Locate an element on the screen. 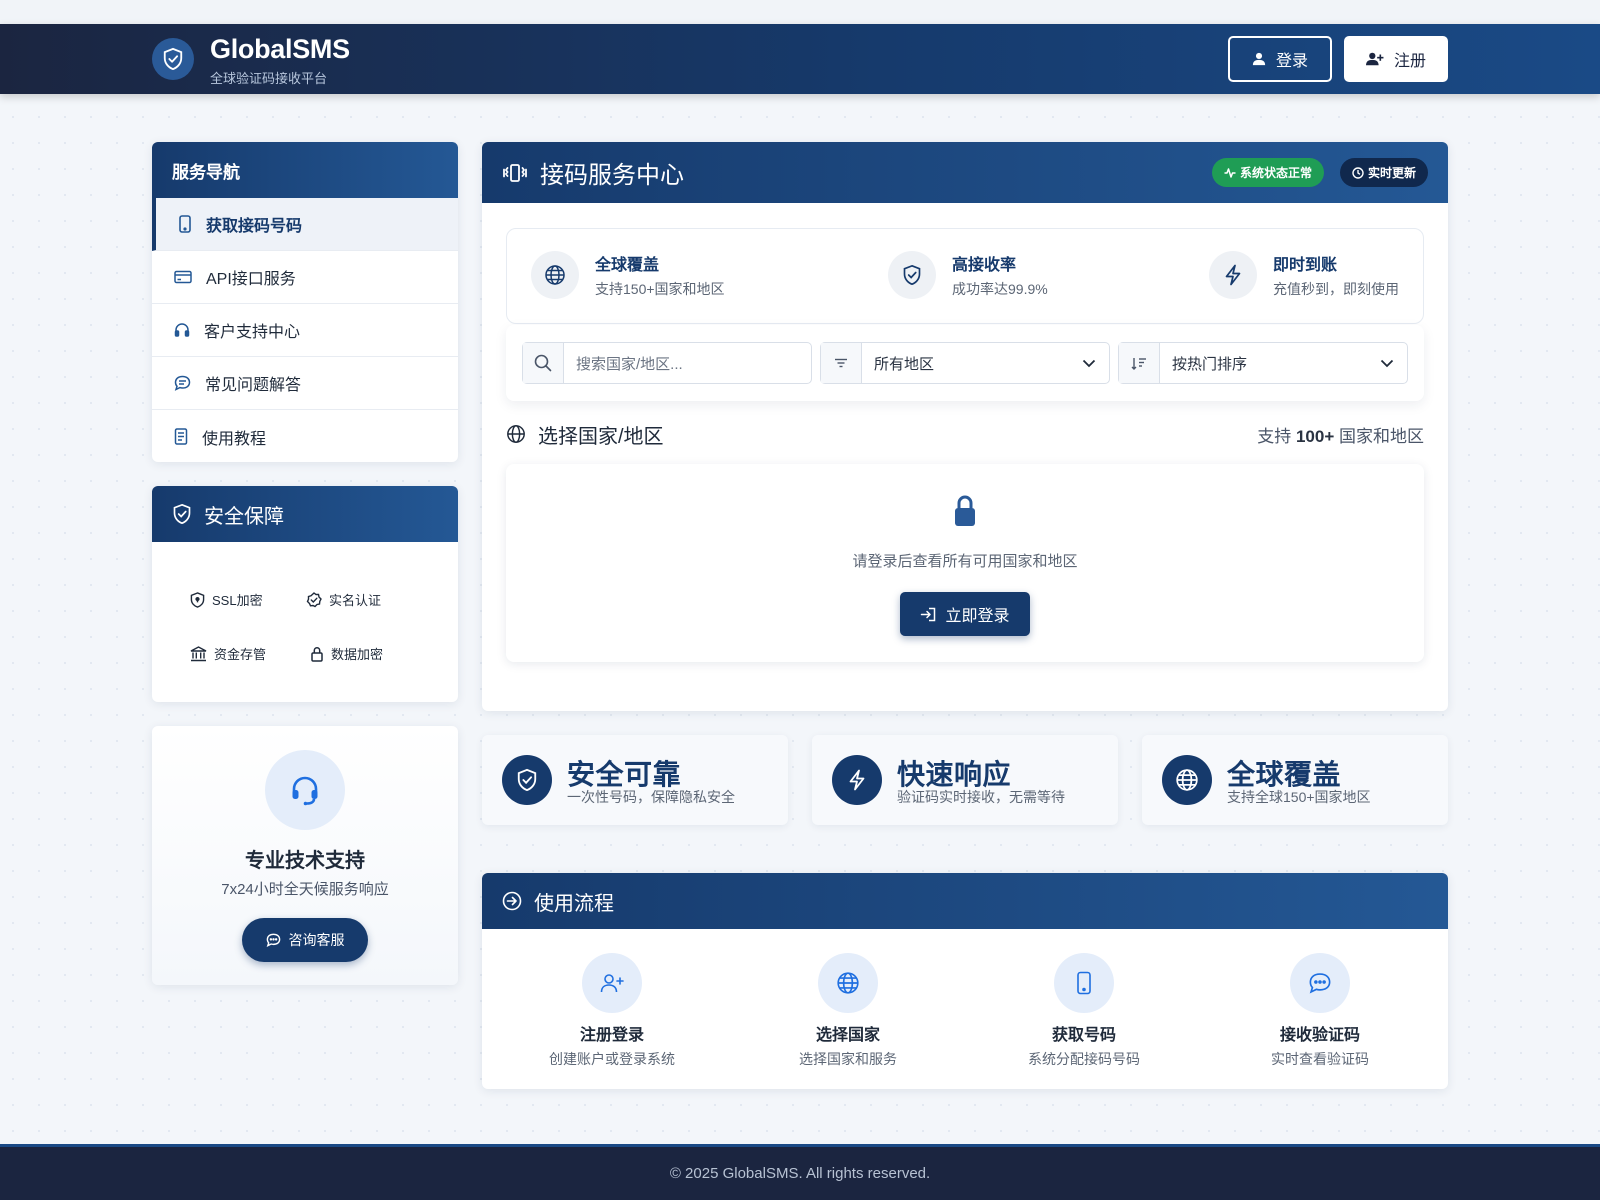 The image size is (1600, 1200). sidebar-item-label: 使用教程 is located at coordinates (234, 439).